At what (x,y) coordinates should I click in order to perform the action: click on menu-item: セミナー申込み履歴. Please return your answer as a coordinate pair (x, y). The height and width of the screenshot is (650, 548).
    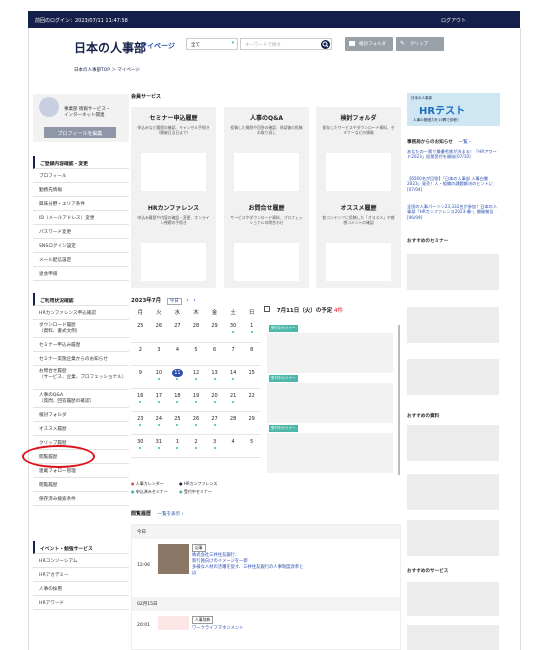
    Looking at the image, I should click on (81, 345).